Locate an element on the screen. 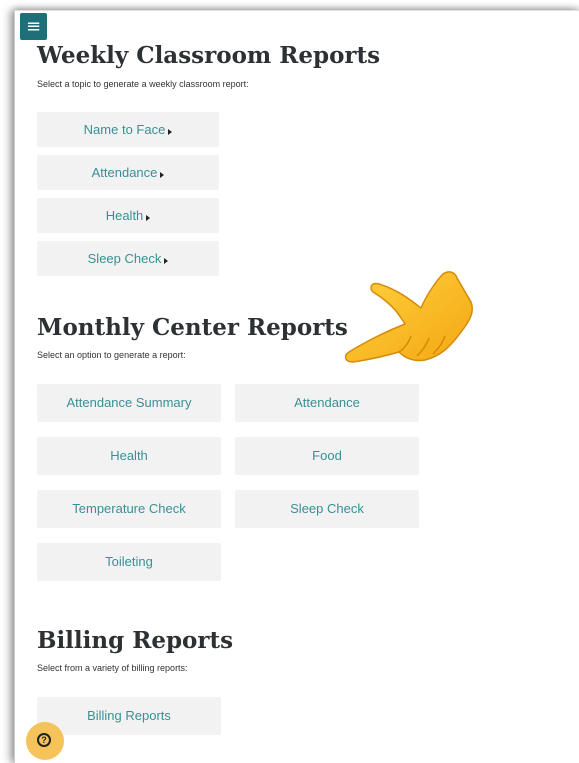 The image size is (579, 763). button-label: Name to Face is located at coordinates (124, 129).